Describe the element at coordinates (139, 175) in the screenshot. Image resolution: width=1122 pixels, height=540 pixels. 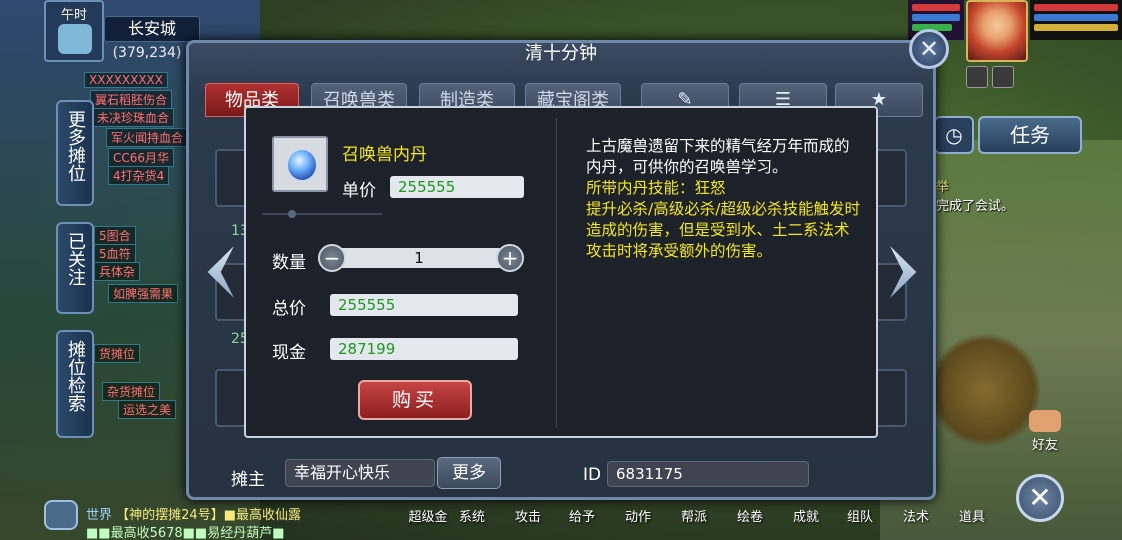
I see `stall-tag: 4打杂货4` at that location.